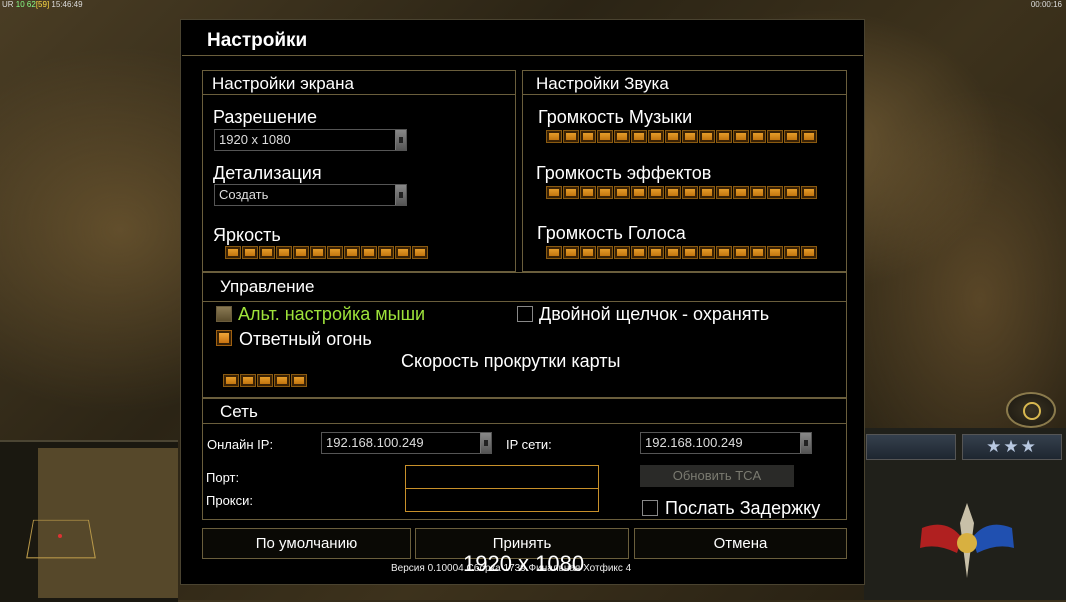 This screenshot has width=1066, height=602. I want to click on double-click-checkbox, so click(525, 314).